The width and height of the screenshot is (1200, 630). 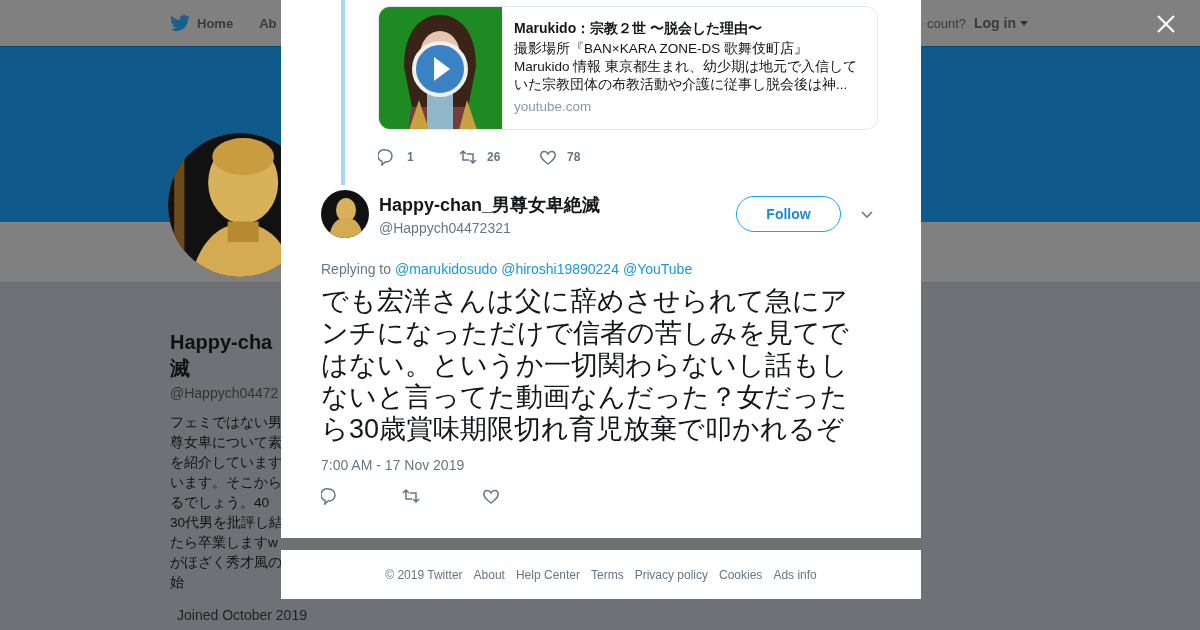 What do you see at coordinates (445, 227) in the screenshot?
I see `user-handle: @Happych04472321` at bounding box center [445, 227].